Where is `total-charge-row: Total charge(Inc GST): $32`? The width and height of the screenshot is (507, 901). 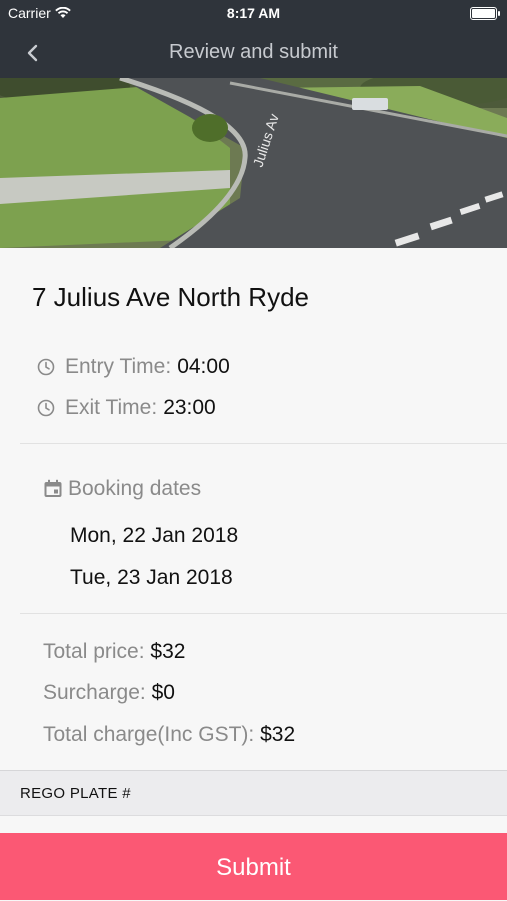 total-charge-row: Total charge(Inc GST): $32 is located at coordinates (169, 735).